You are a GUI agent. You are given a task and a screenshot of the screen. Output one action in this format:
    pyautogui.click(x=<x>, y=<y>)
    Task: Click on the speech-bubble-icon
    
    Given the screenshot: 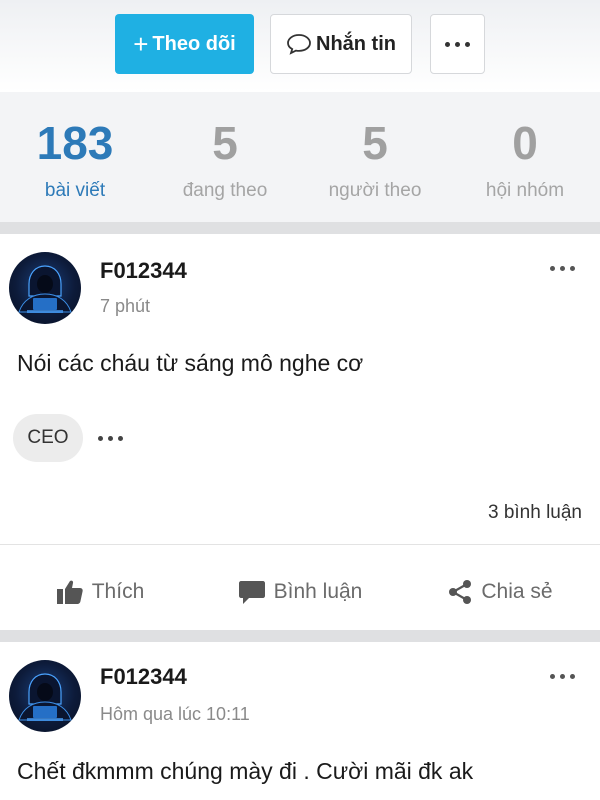 What is the action you would take?
    pyautogui.click(x=299, y=44)
    